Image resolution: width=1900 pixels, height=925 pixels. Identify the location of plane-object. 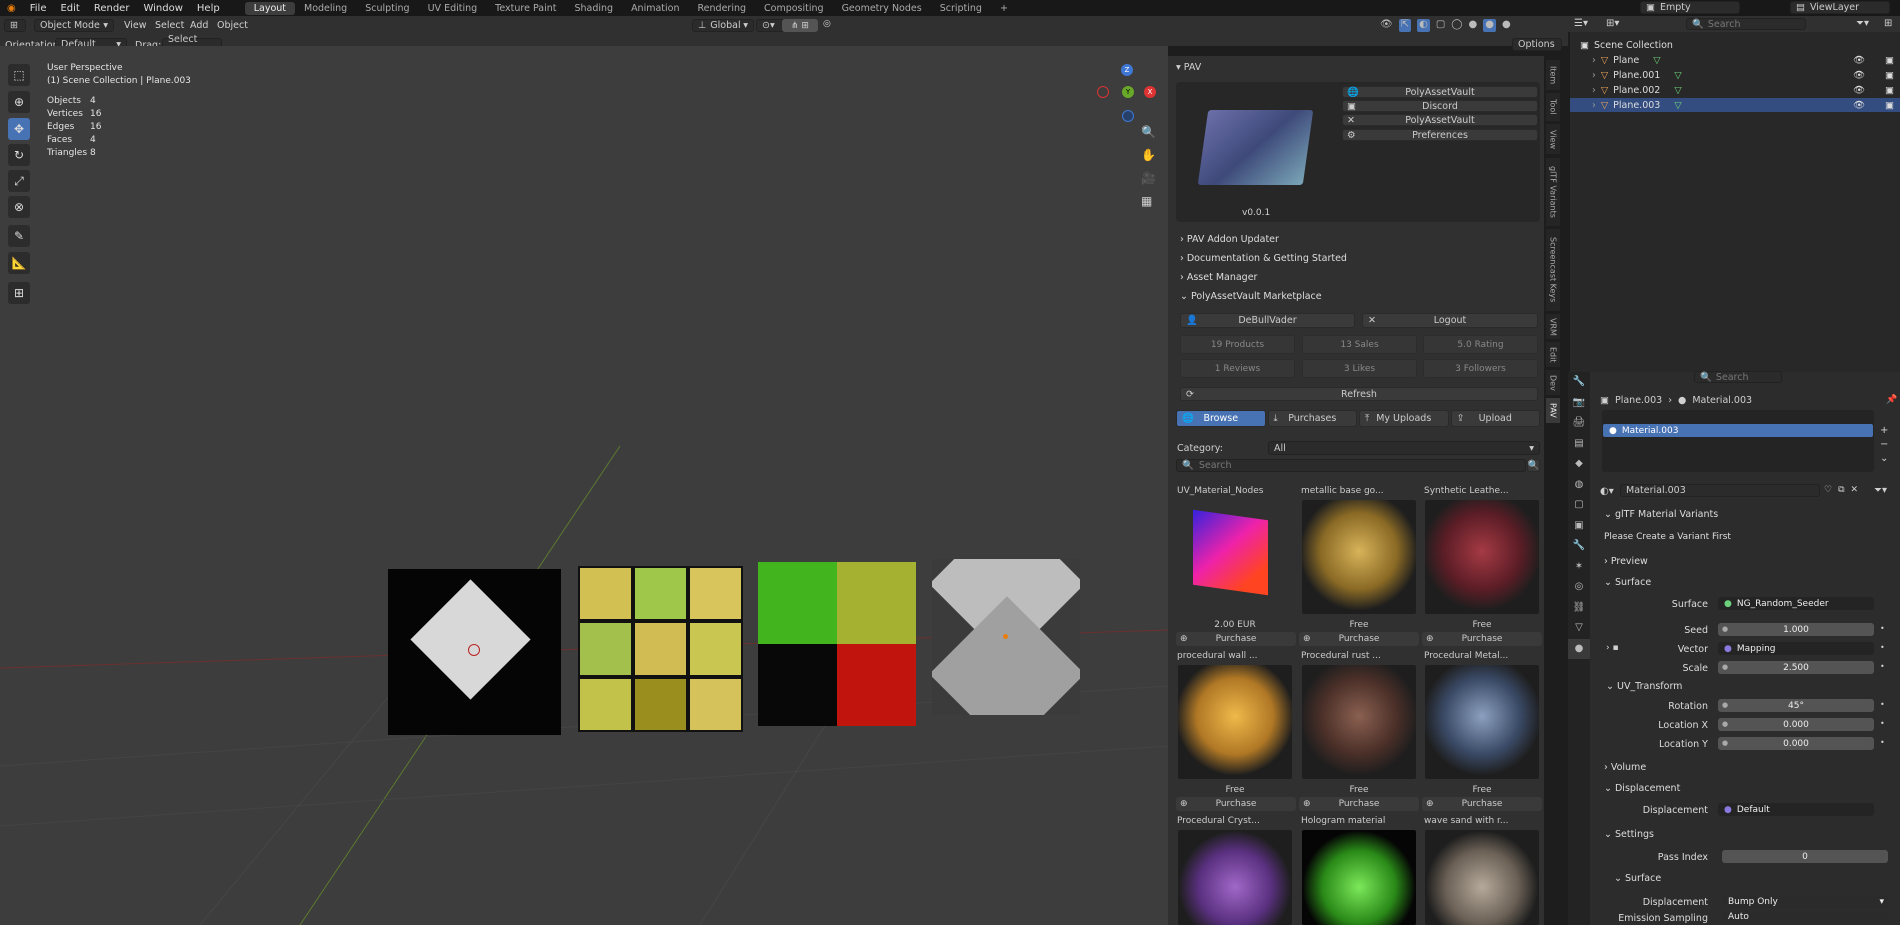
(474, 652).